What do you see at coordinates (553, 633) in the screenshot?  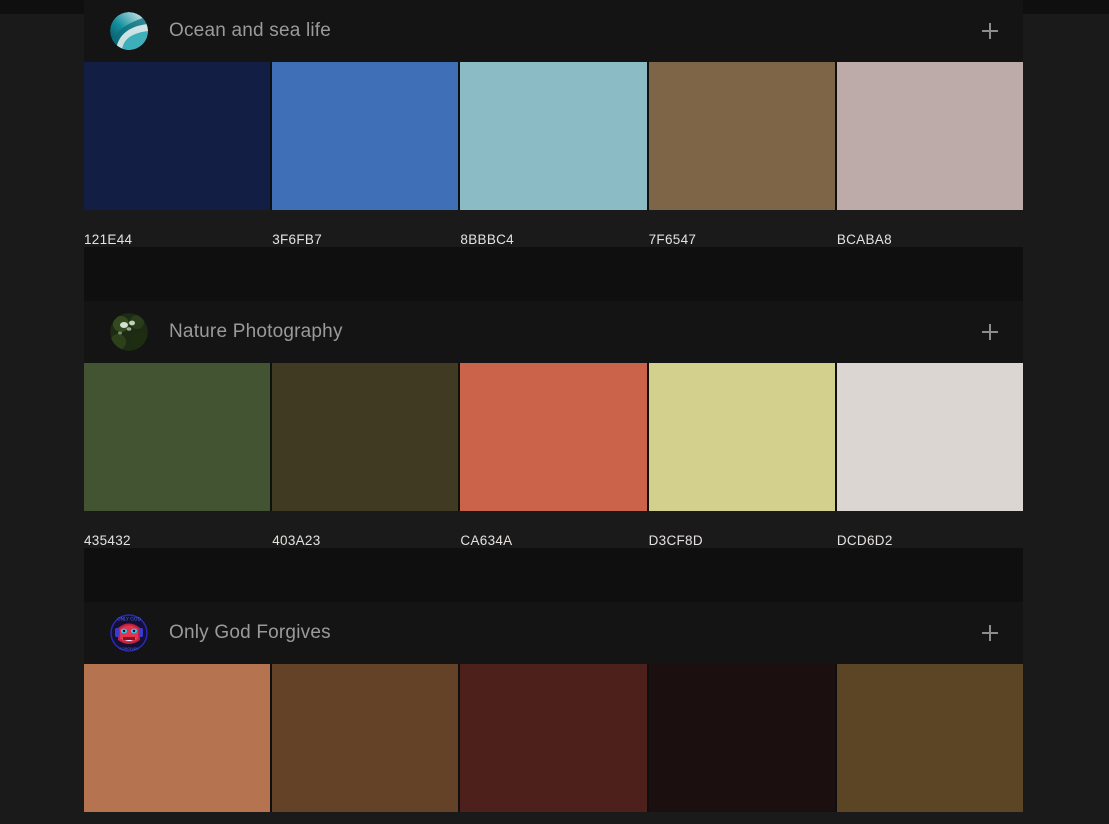 I see `palette-card-header: ONLY GOD FORGIVES Only God Forgives` at bounding box center [553, 633].